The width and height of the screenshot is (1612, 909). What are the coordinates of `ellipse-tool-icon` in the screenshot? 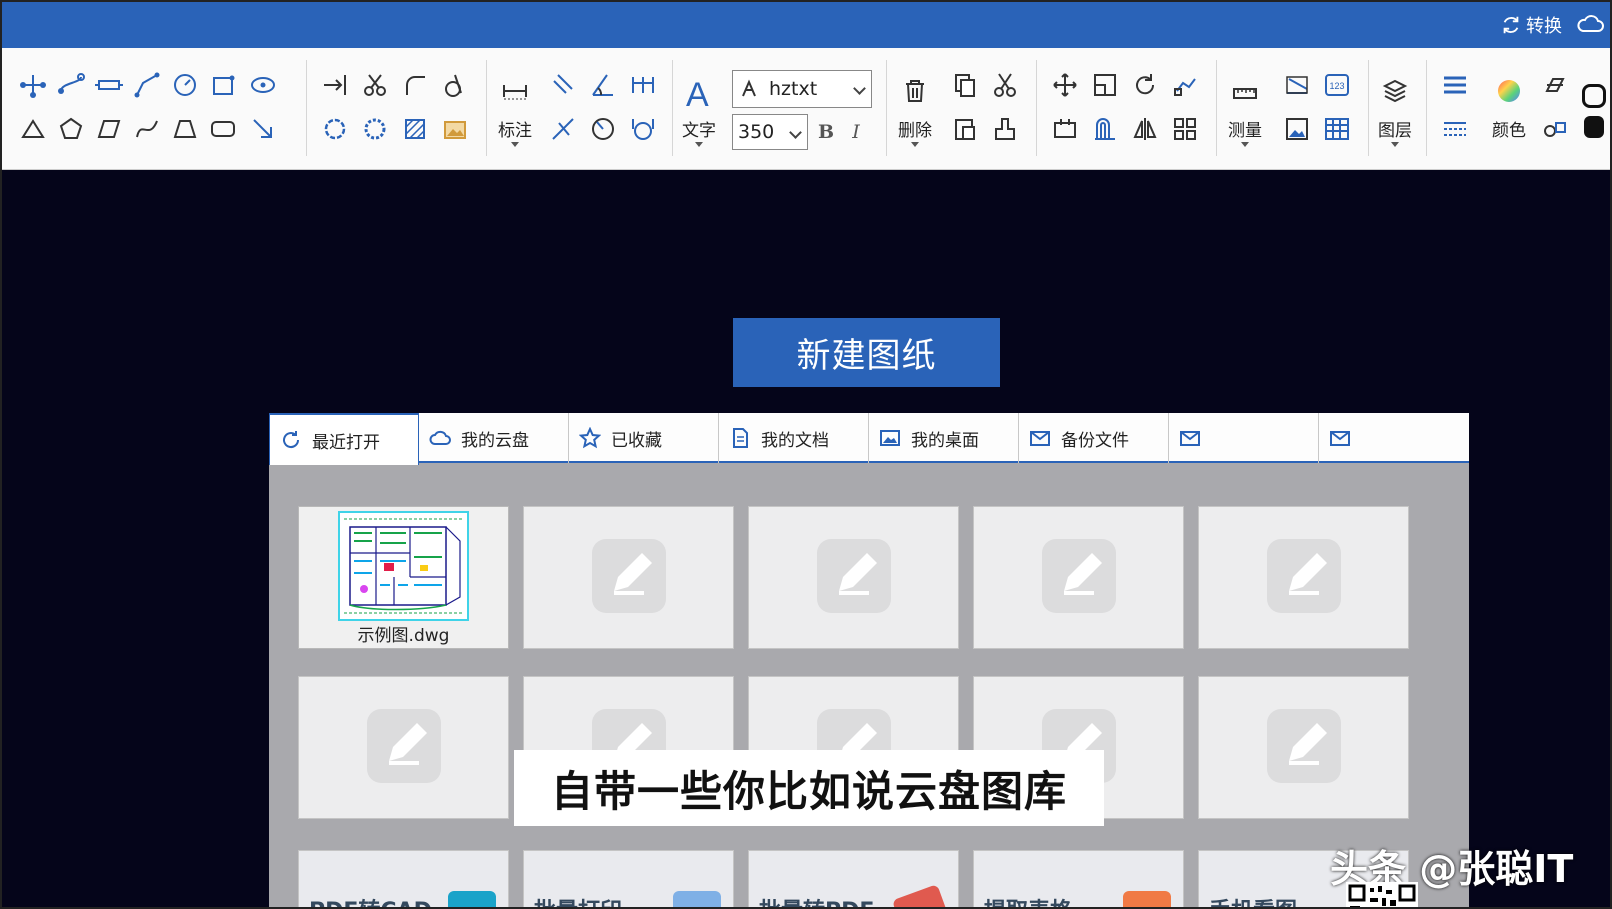 It's located at (263, 85).